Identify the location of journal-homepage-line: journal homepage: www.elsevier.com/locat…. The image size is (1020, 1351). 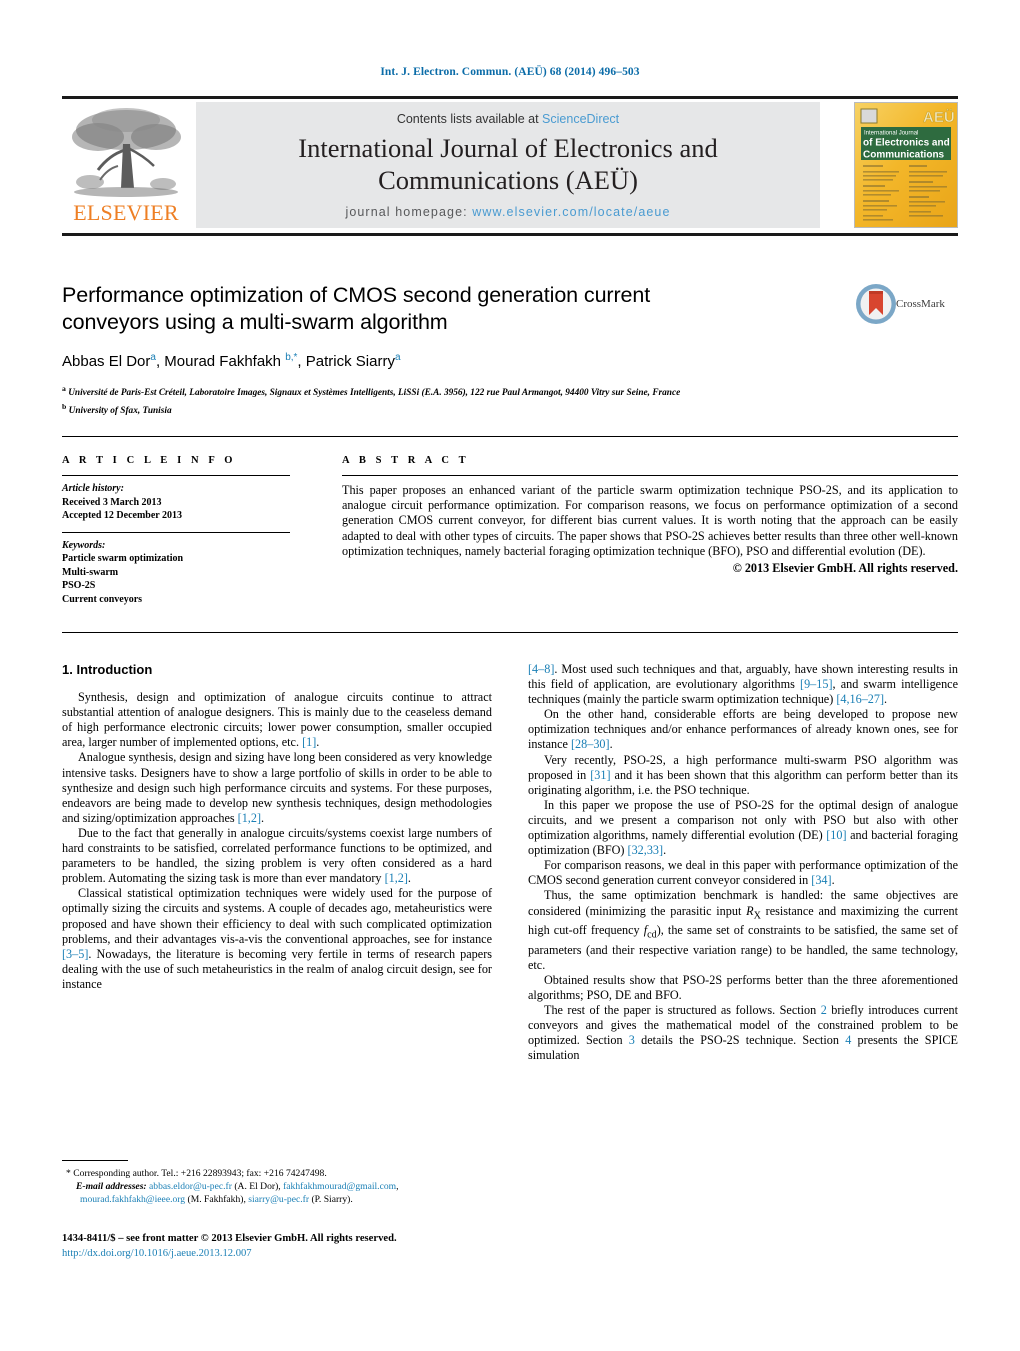
(508, 212).